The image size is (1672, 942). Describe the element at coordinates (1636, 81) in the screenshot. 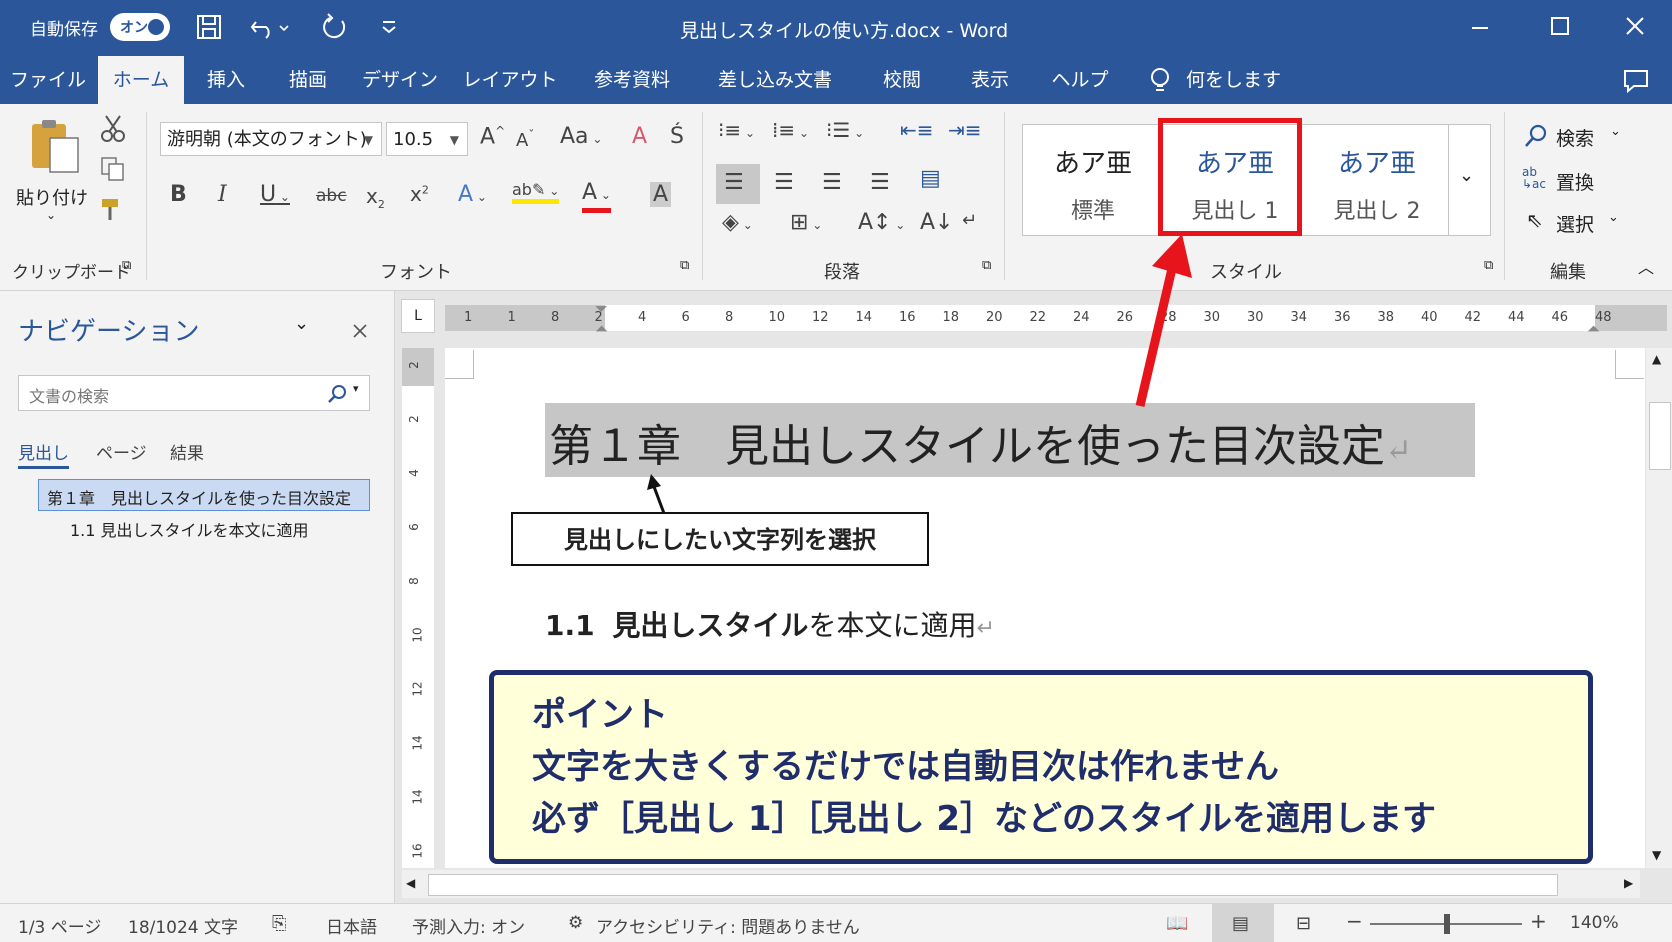

I see `comments-icon` at that location.